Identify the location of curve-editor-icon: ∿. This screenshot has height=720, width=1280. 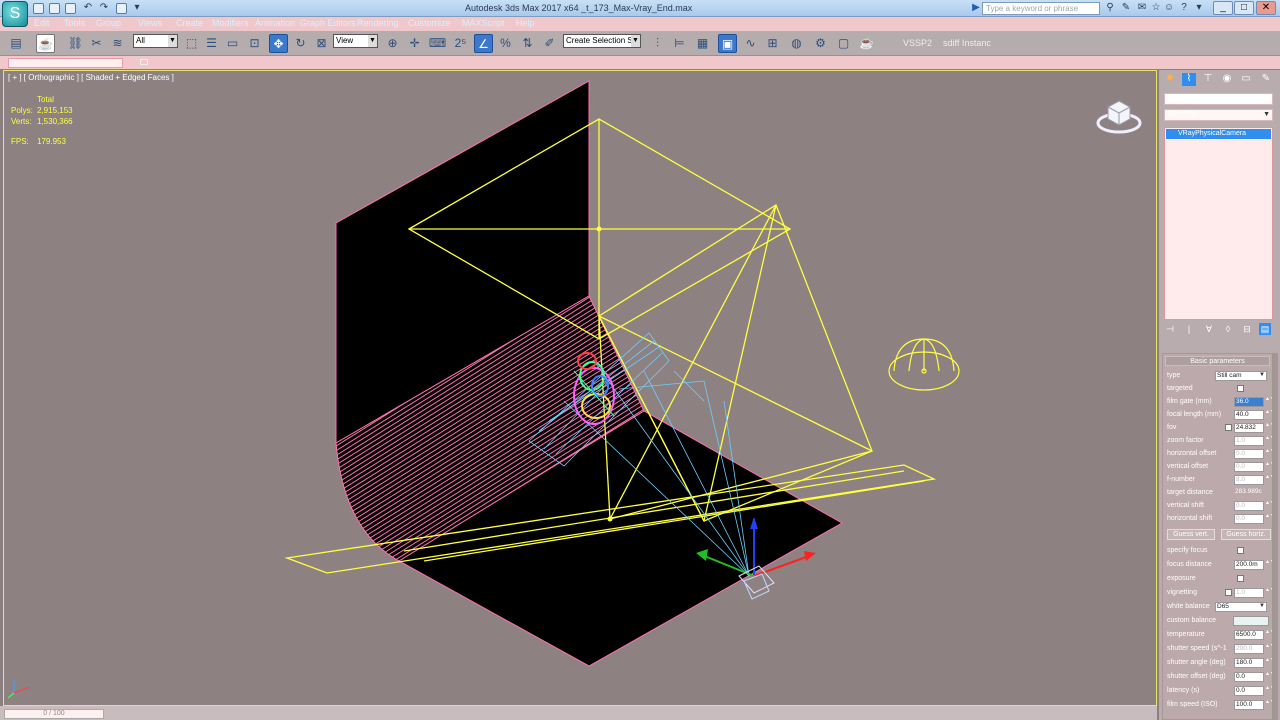
(750, 43).